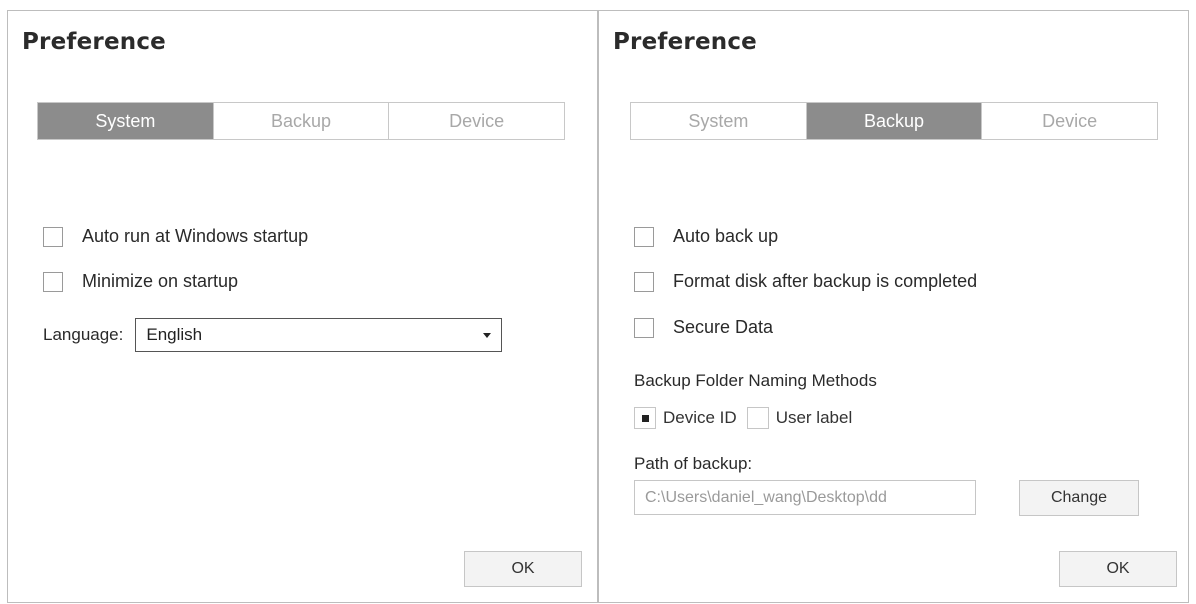  I want to click on selected-dot-icon, so click(645, 418).